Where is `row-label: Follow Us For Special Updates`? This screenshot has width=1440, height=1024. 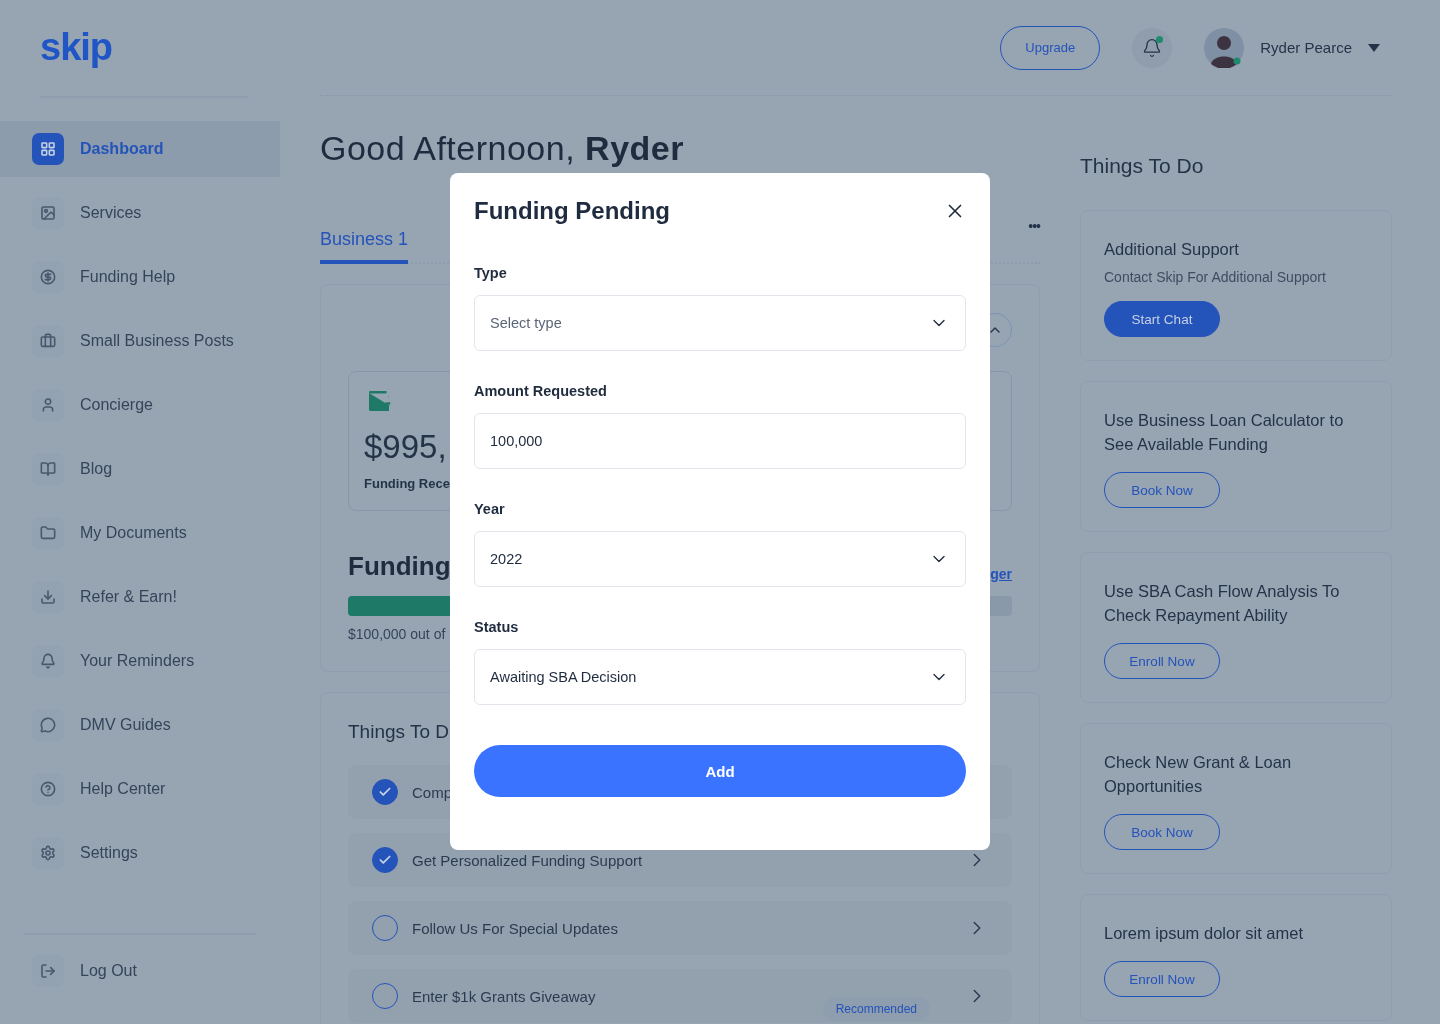
row-label: Follow Us For Special Updates is located at coordinates (515, 928).